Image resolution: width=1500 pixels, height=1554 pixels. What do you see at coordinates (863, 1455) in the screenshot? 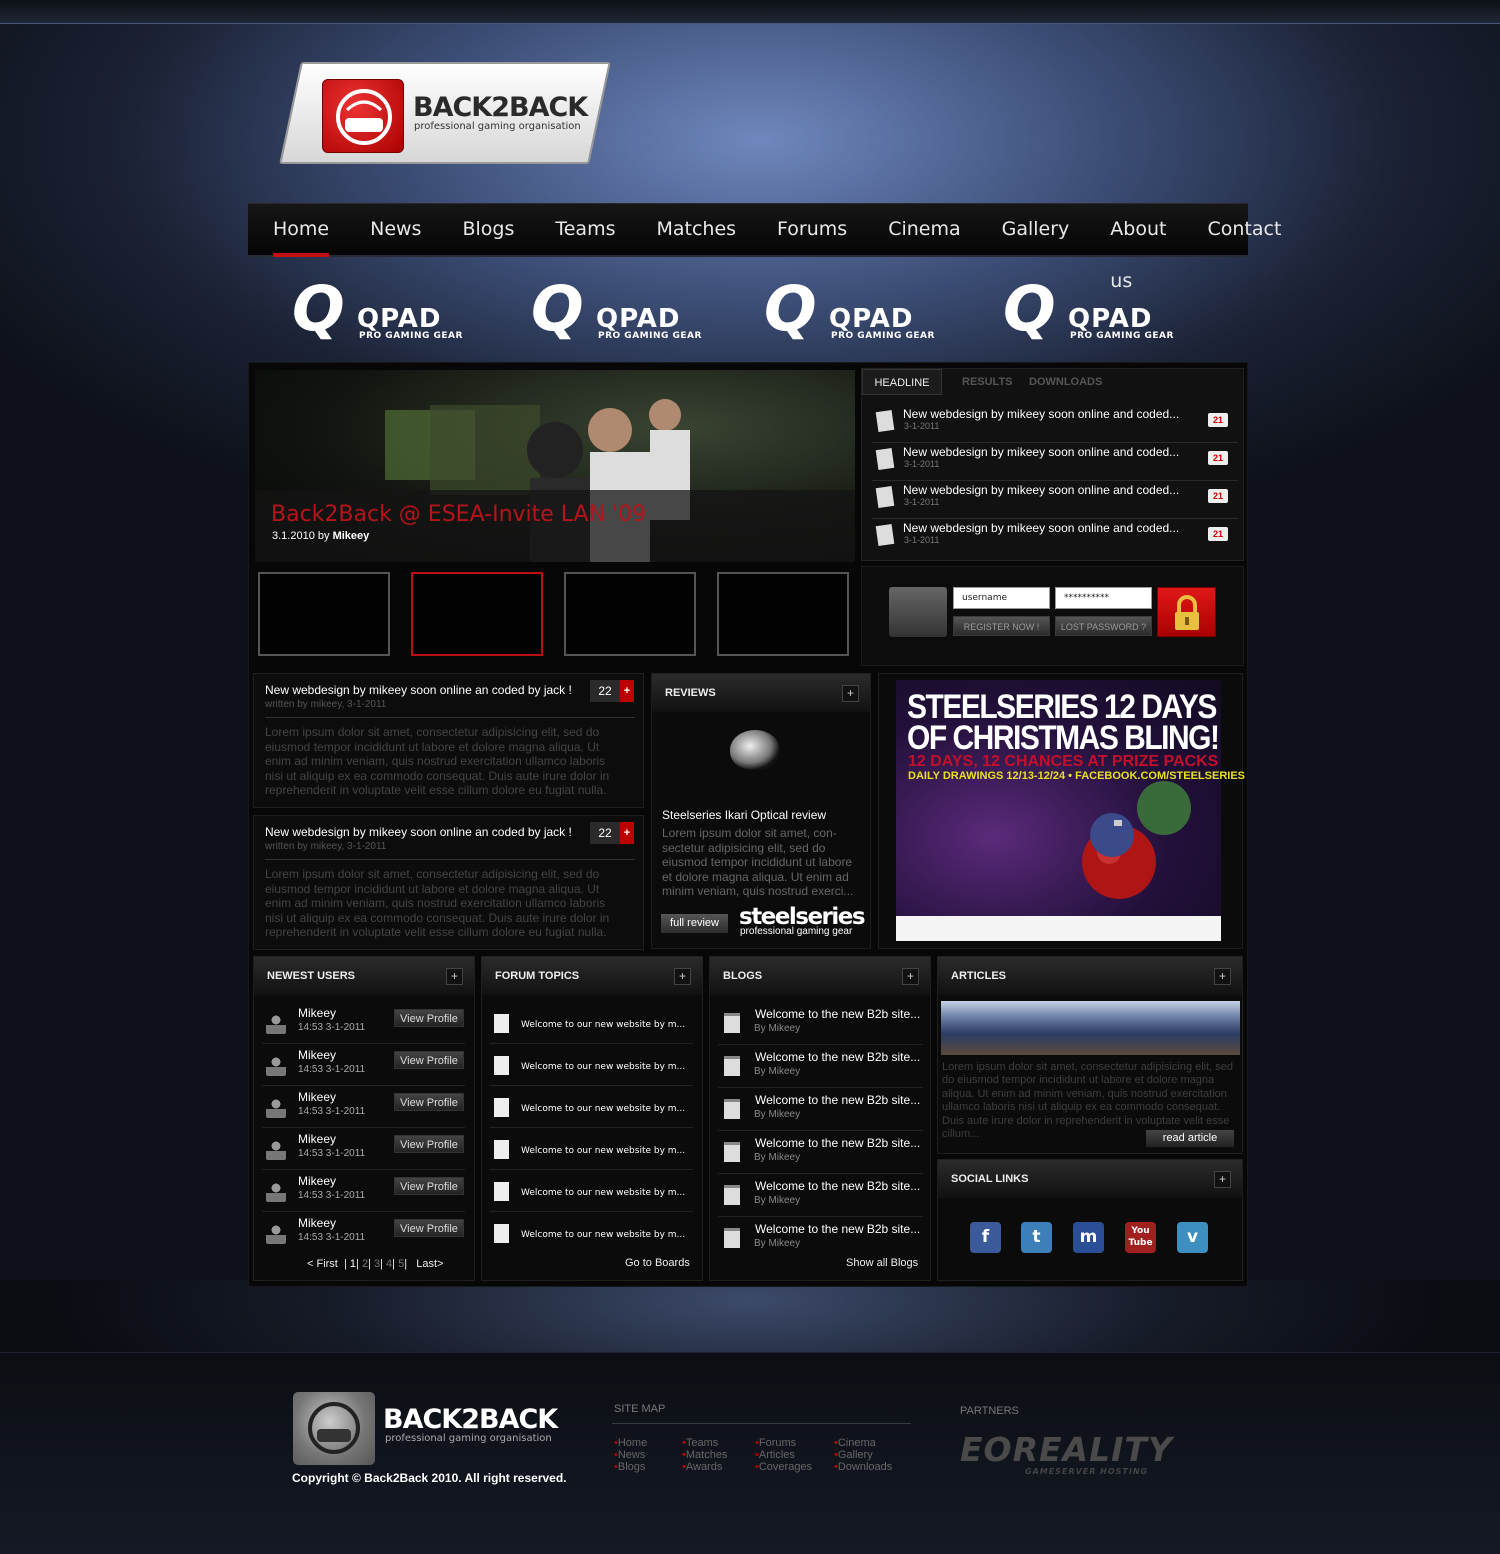
I see `sitemap-link: Gallery` at bounding box center [863, 1455].